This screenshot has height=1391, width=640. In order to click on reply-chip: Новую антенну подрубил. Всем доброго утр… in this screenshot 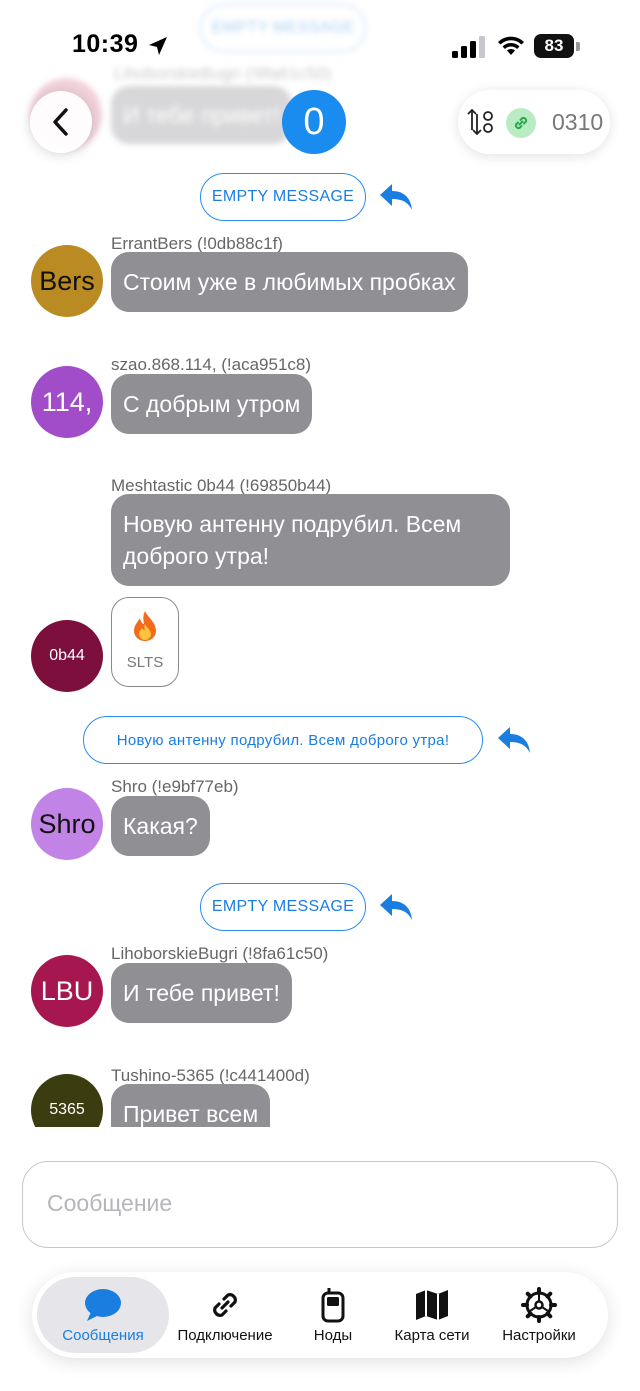, I will do `click(283, 740)`.